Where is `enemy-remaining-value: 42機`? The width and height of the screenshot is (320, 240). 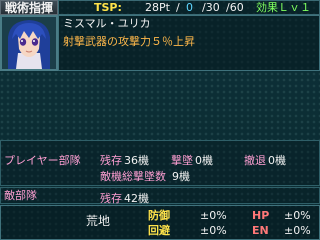
enemy-remaining-value: 42機 is located at coordinates (136, 198).